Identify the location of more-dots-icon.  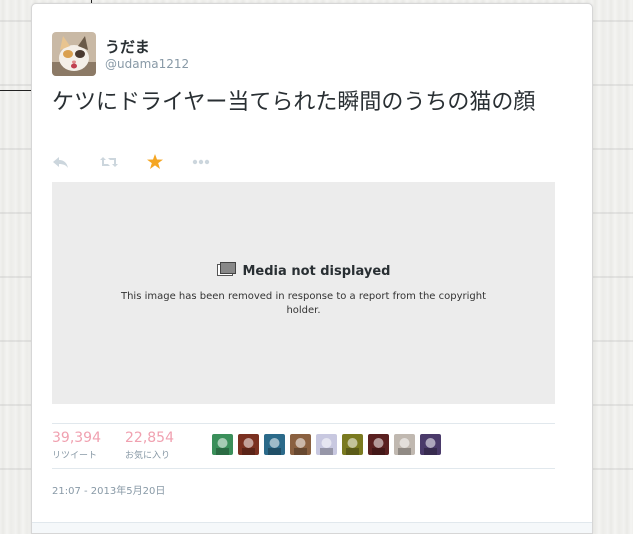
(202, 164).